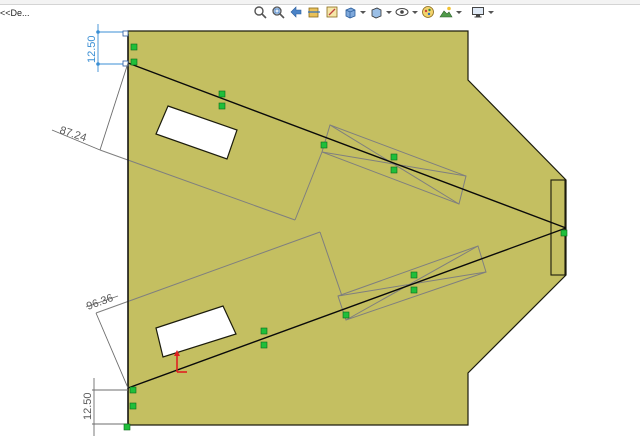 This screenshot has height=447, width=640. What do you see at coordinates (90, 106) in the screenshot?
I see `dimension-upper-link: 87.24` at bounding box center [90, 106].